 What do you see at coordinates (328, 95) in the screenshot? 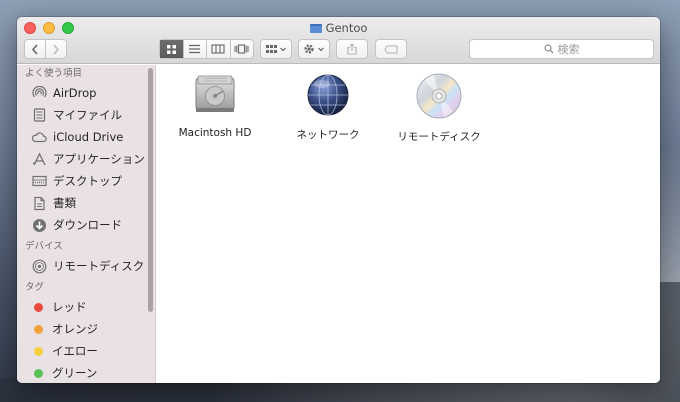
I see `network-globe-icon` at bounding box center [328, 95].